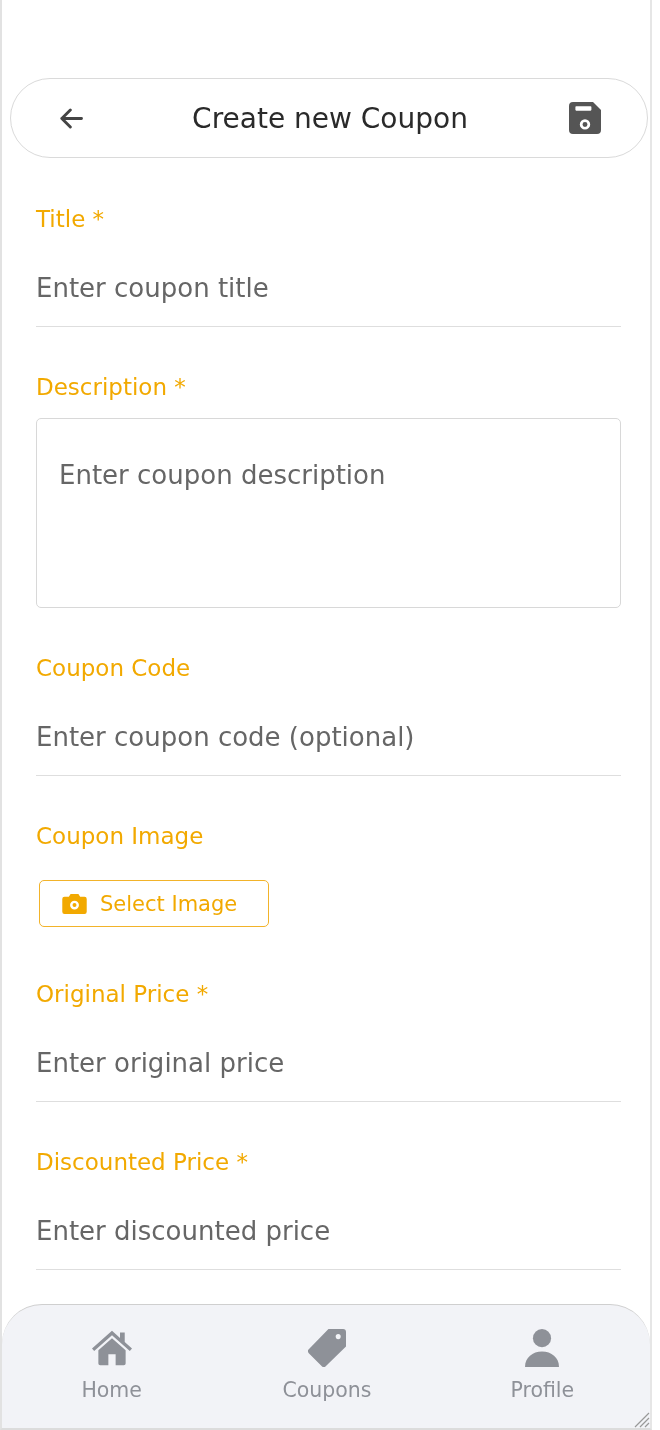  What do you see at coordinates (542, 1348) in the screenshot?
I see `person-icon` at bounding box center [542, 1348].